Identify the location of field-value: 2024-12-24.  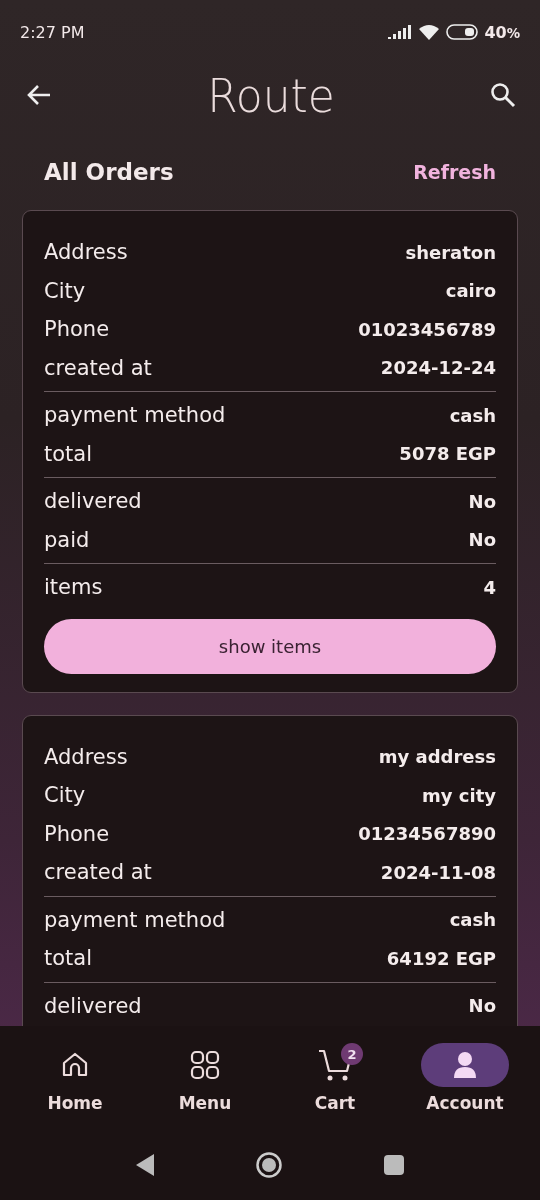
(438, 368).